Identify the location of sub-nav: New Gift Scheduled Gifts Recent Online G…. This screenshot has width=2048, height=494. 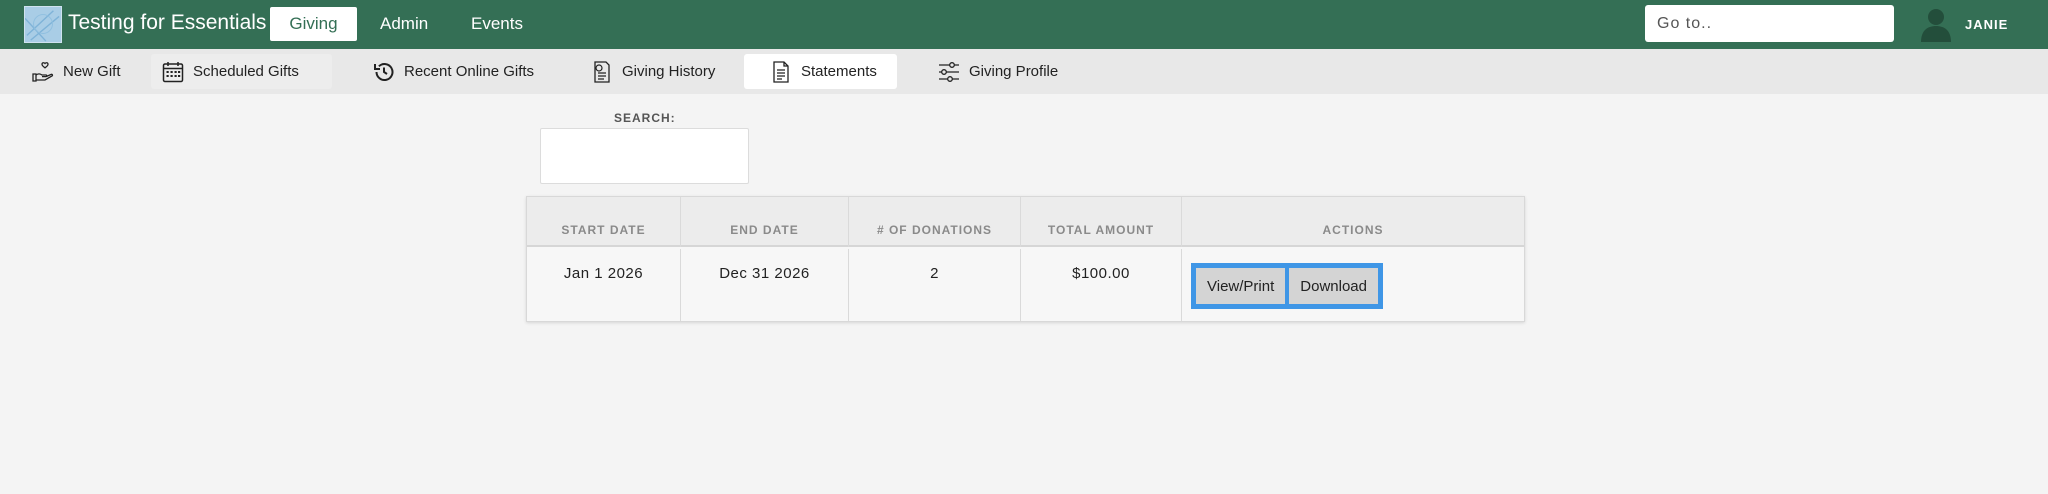
(1024, 71).